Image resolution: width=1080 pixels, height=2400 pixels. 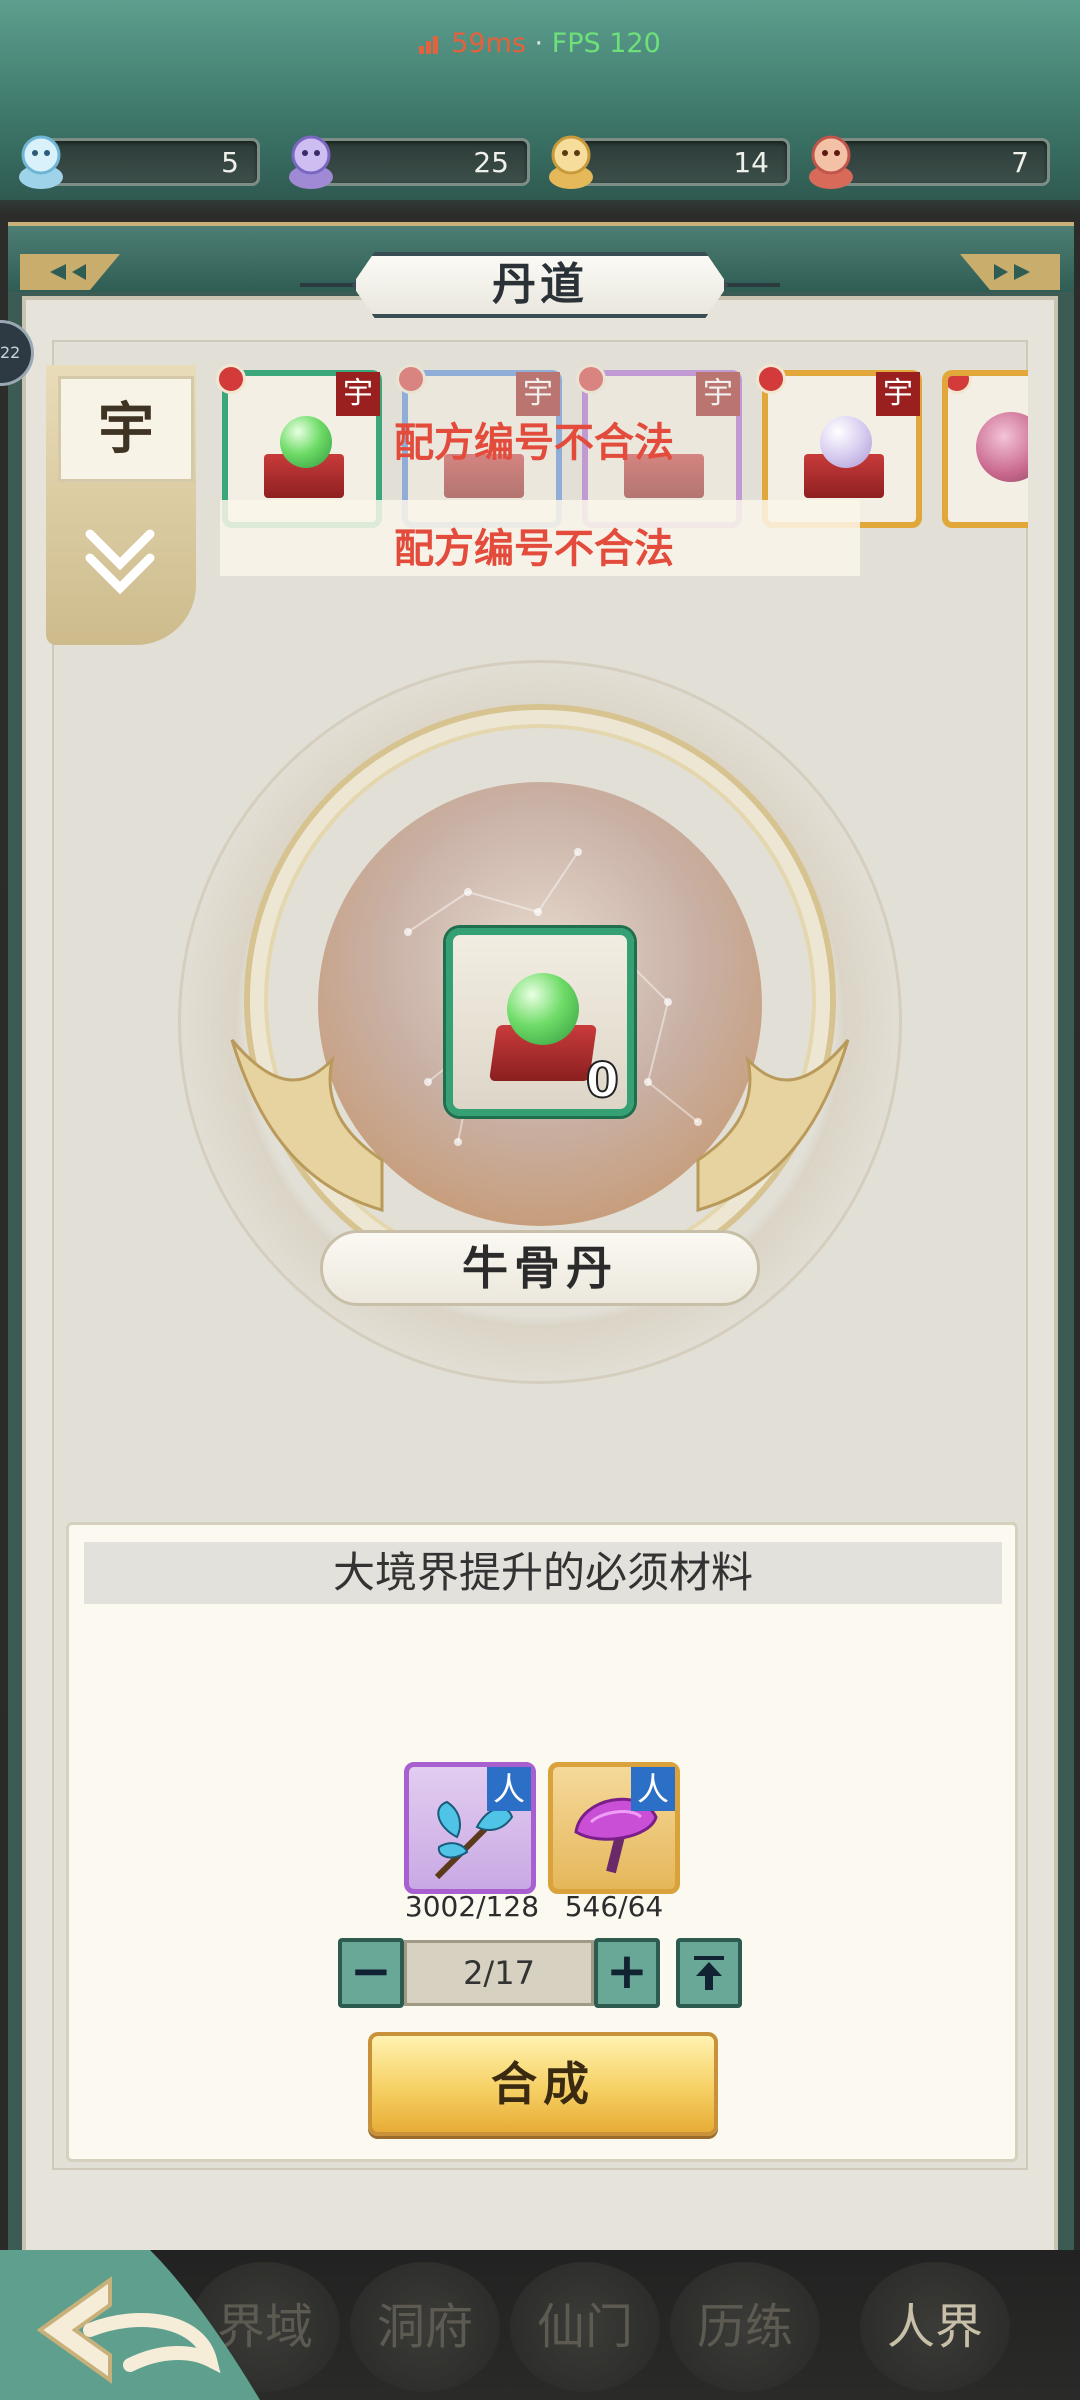 What do you see at coordinates (311, 162) in the screenshot?
I see `purple-spirit-icon` at bounding box center [311, 162].